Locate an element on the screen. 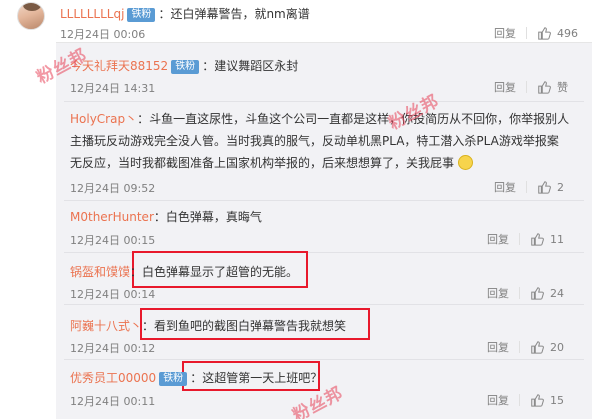 The width and height of the screenshot is (597, 419). reply-actions: 回复 2 is located at coordinates (529, 187).